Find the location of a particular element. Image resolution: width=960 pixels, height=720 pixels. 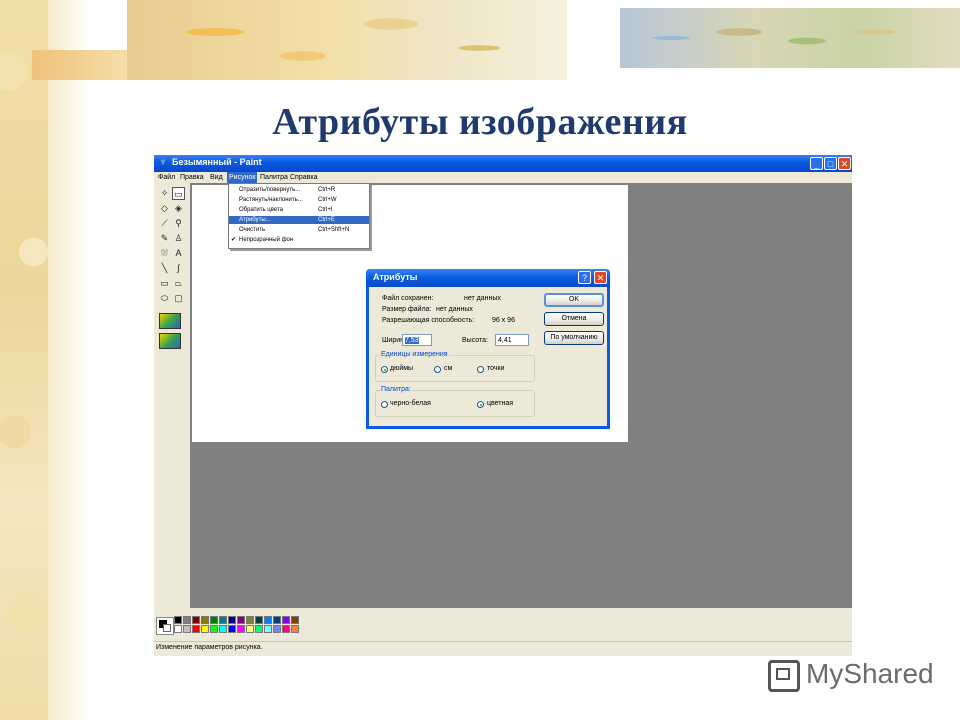

menu-item-shortcut: Ctrl+Shft+N is located at coordinates (334, 230).